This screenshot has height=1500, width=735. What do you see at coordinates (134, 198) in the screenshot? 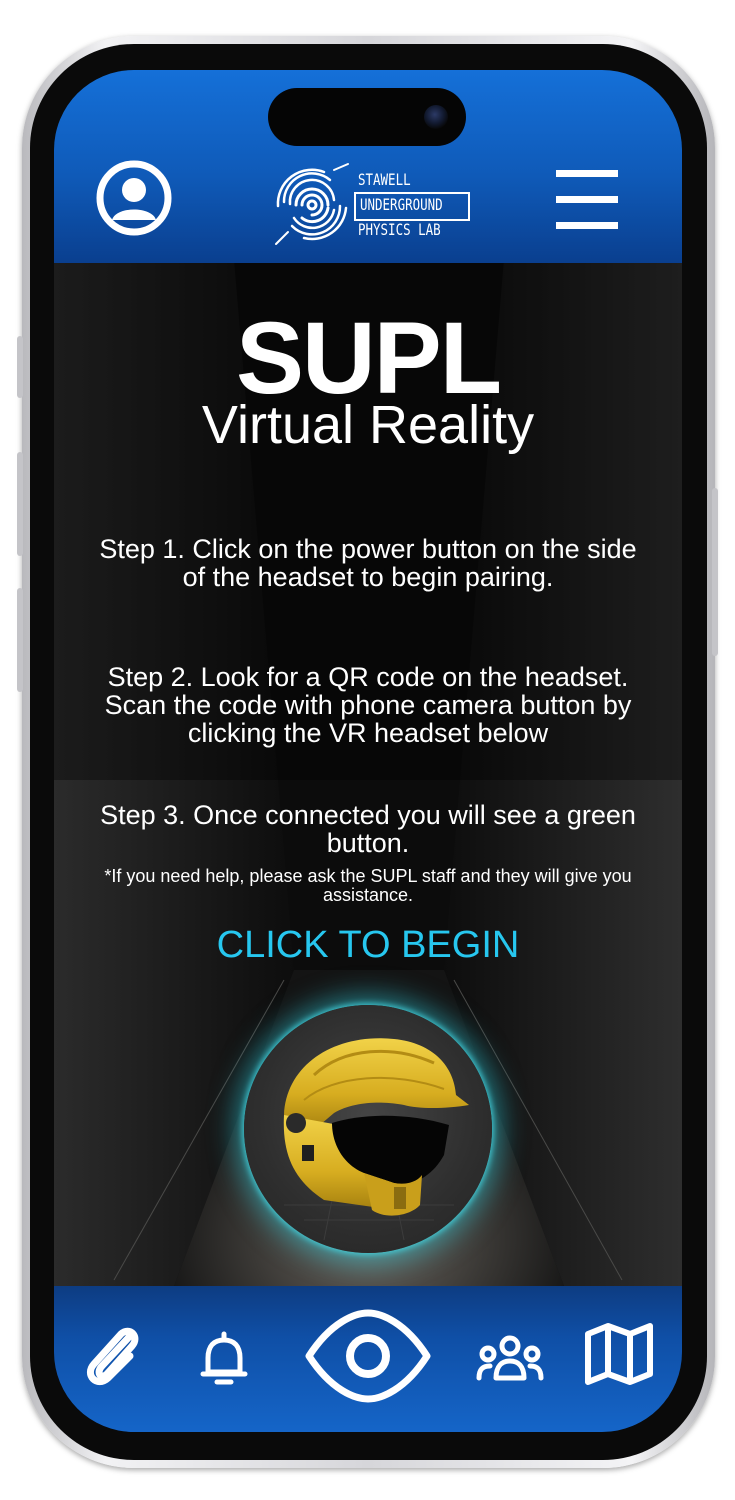
I see `profile-icon` at bounding box center [134, 198].